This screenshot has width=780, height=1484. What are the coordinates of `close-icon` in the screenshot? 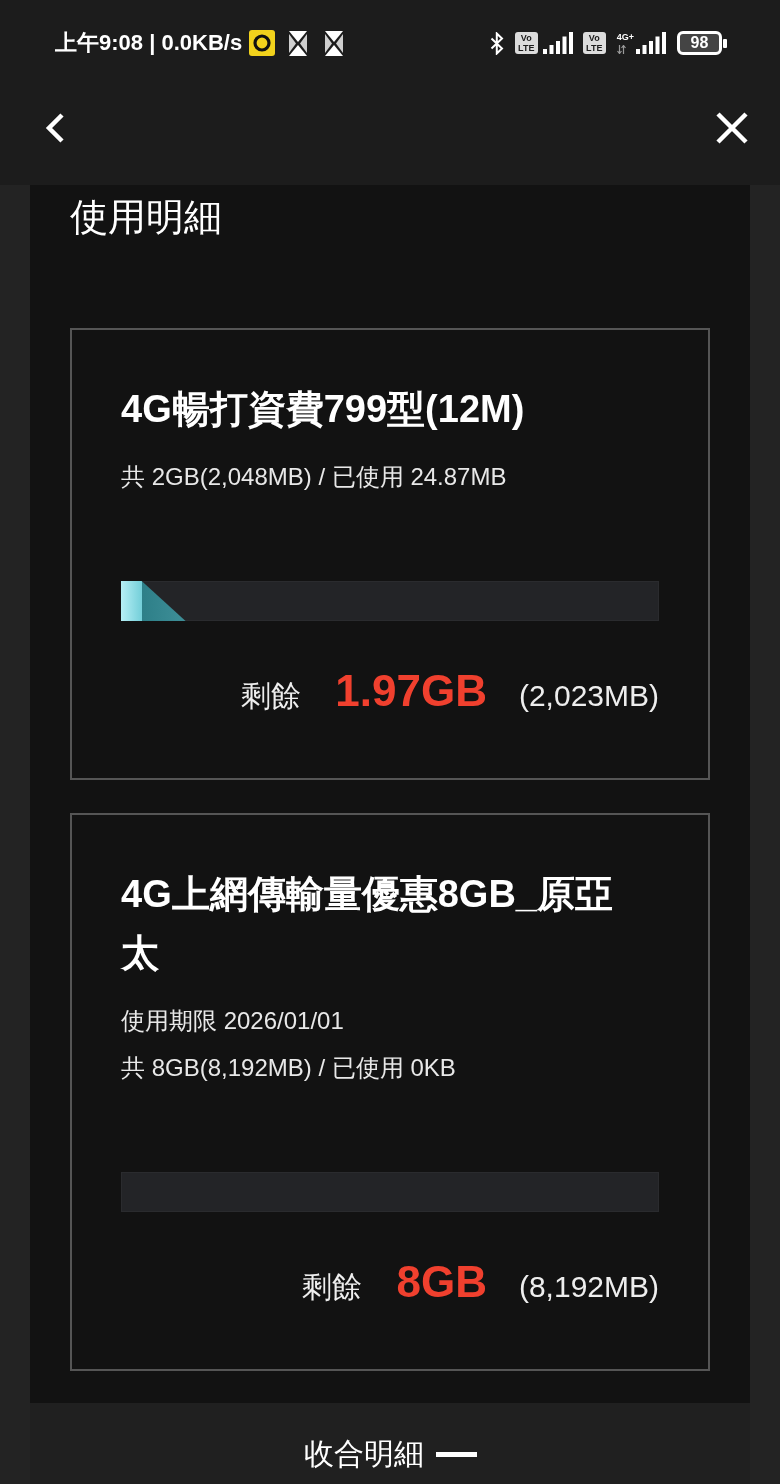 It's located at (732, 127).